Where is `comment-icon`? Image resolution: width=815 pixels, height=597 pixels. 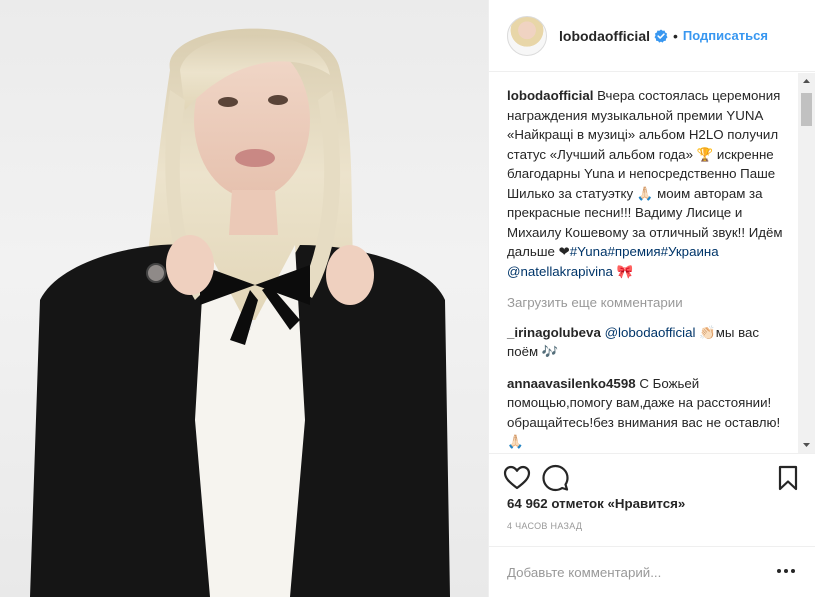 comment-icon is located at coordinates (555, 478).